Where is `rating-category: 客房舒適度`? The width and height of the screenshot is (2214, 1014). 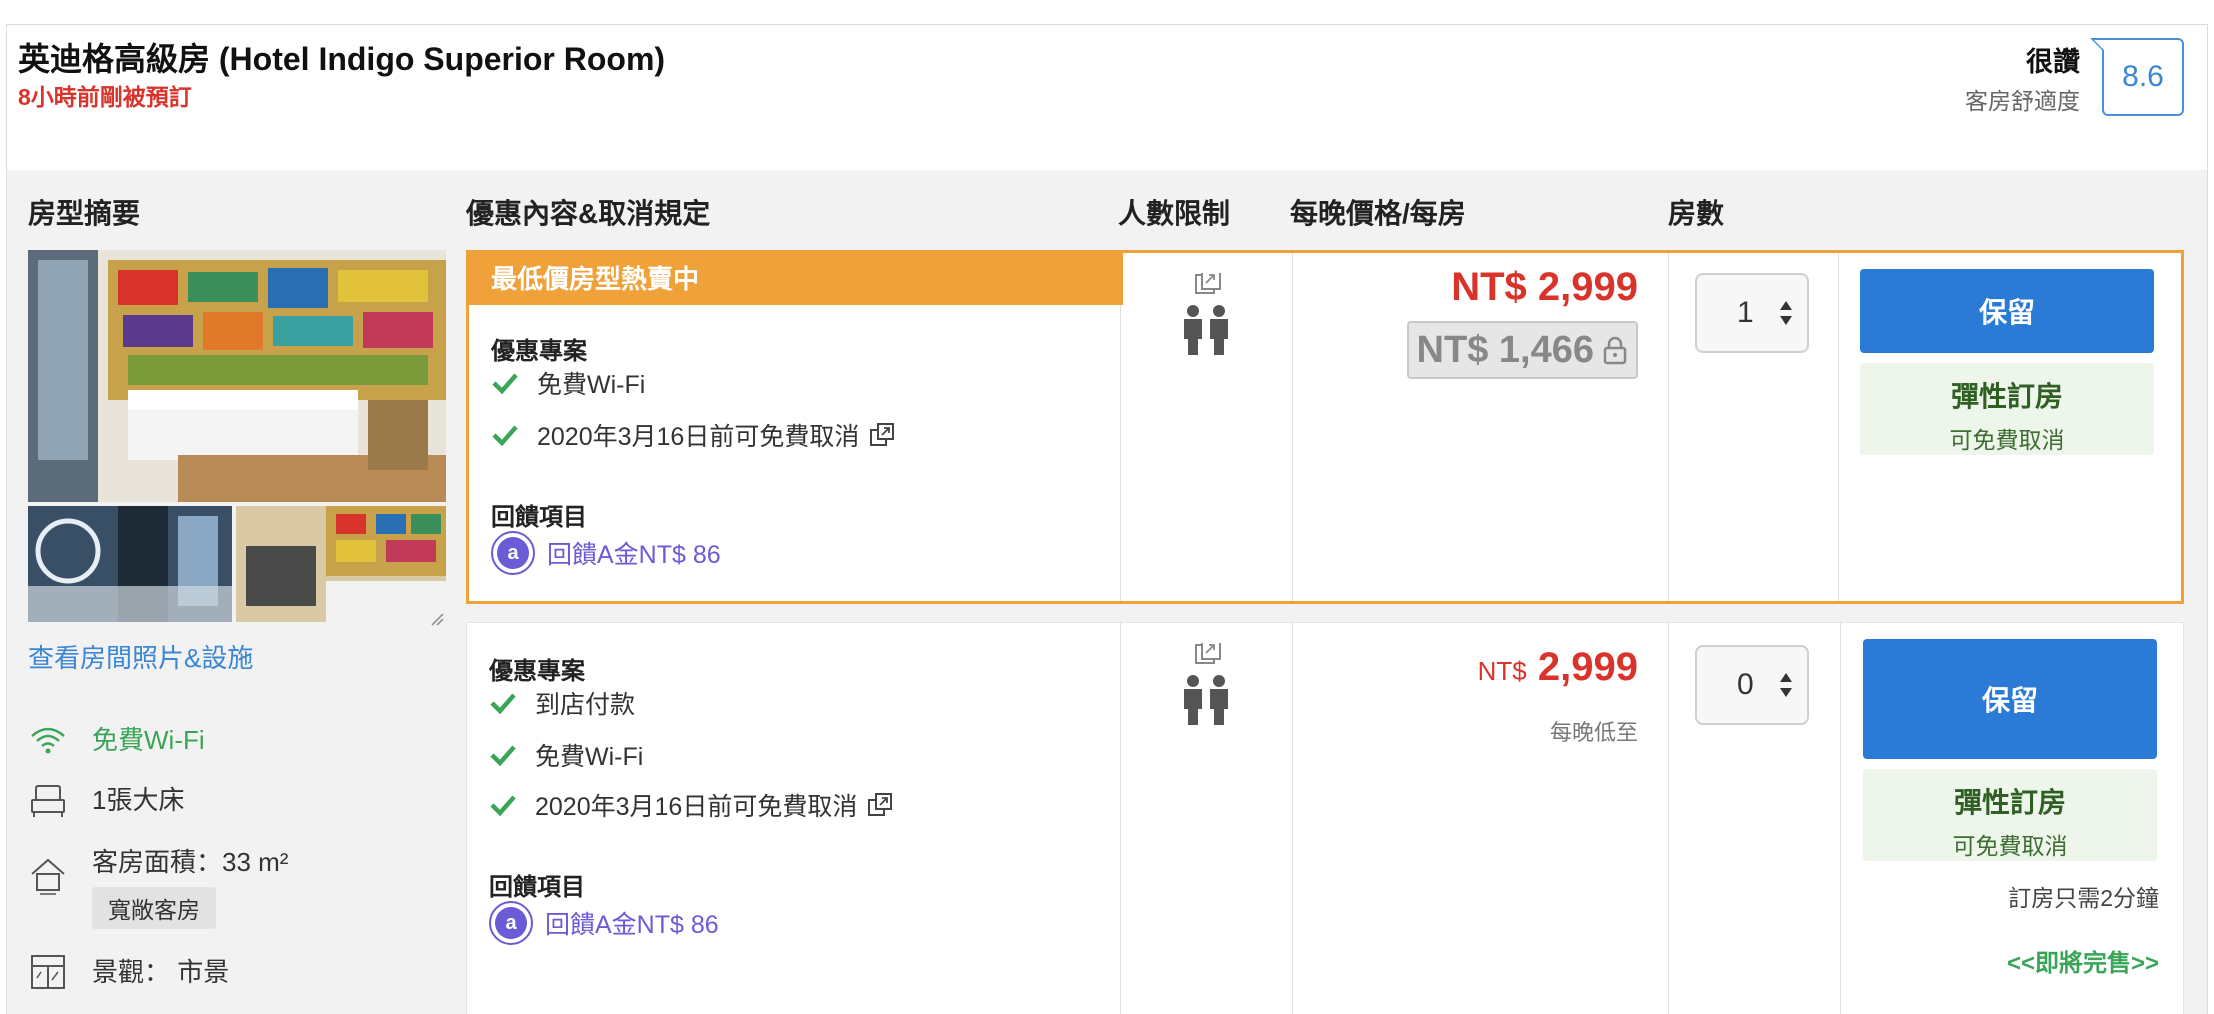 rating-category: 客房舒適度 is located at coordinates (2022, 101).